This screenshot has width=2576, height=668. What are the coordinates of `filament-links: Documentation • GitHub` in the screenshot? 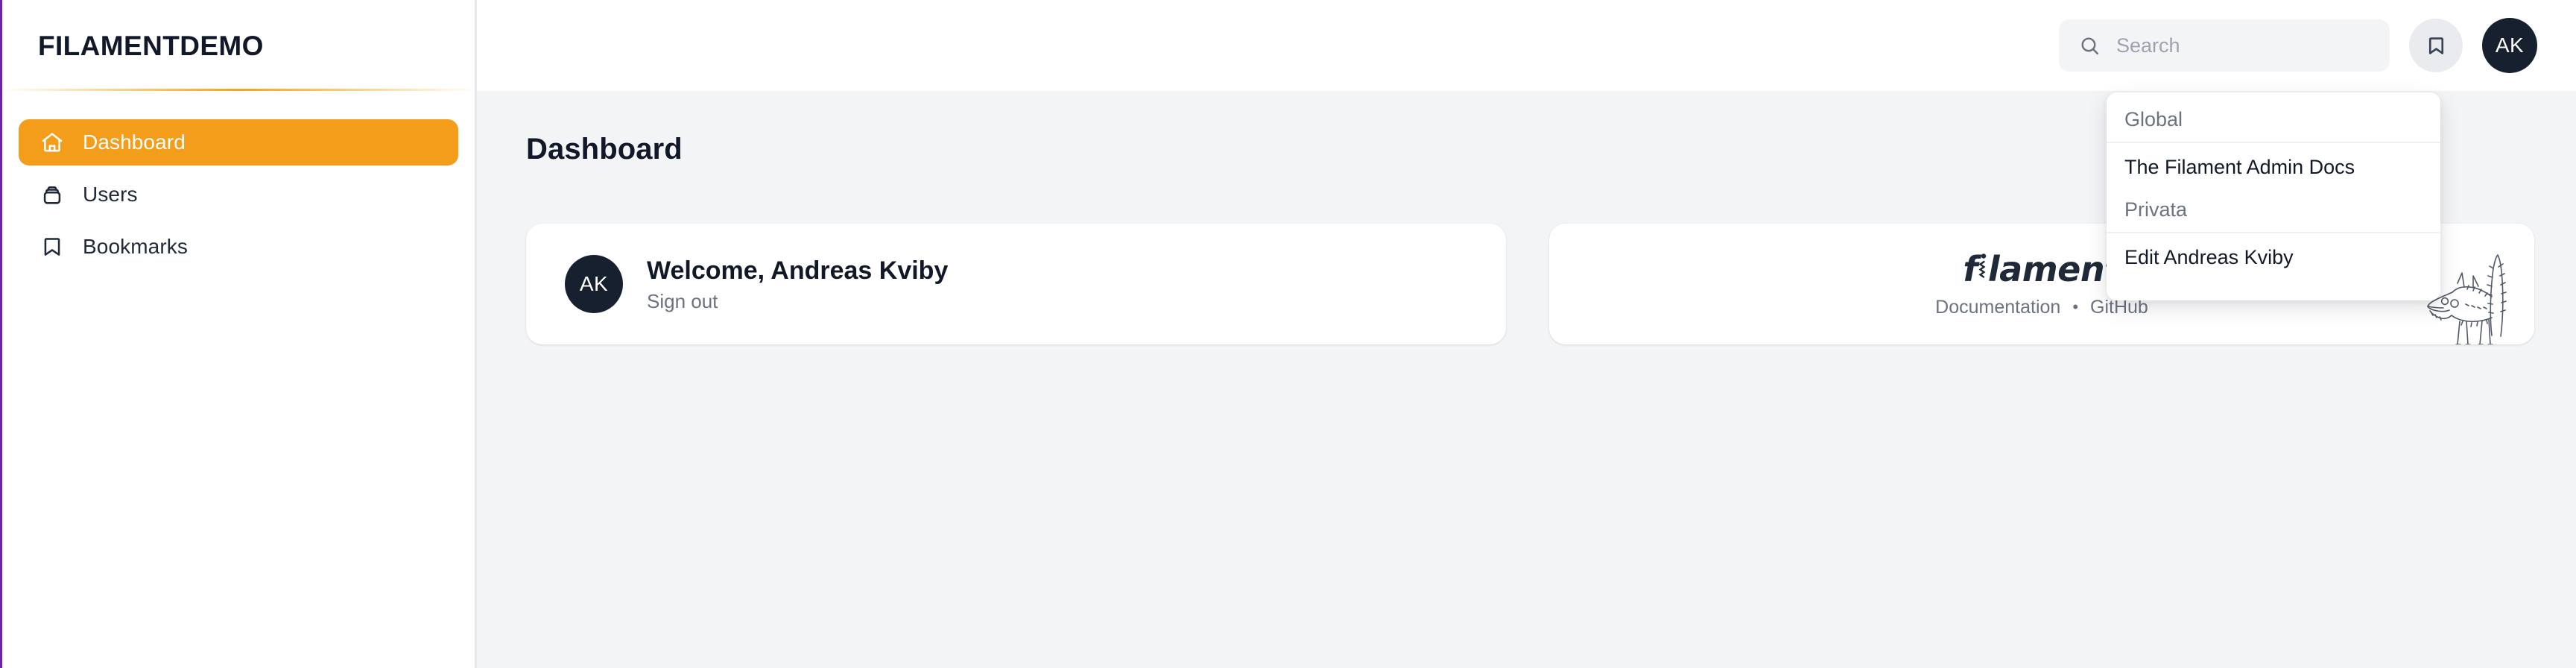 It's located at (2041, 307).